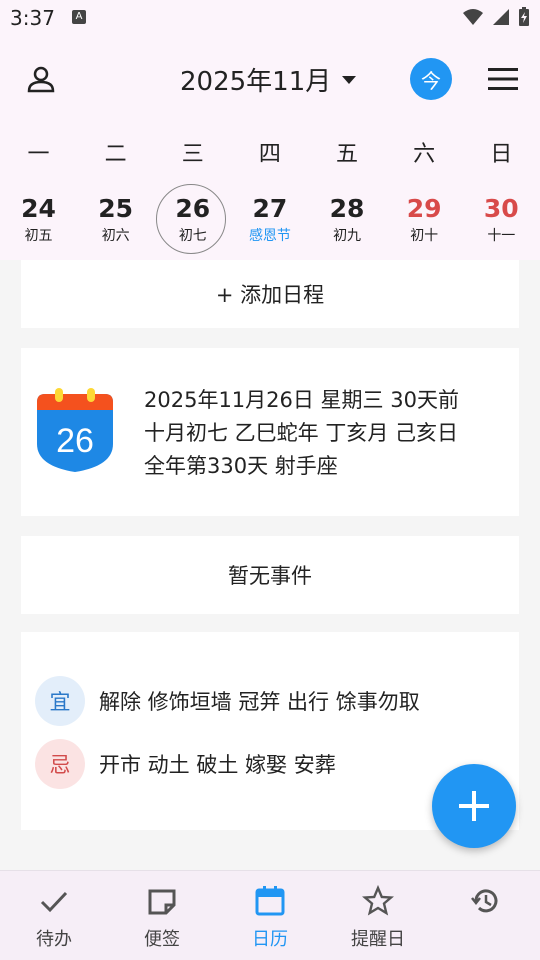  I want to click on suitable-text: 解除 修饰垣墙 冠笄 出行 馀事勿取, so click(259, 702).